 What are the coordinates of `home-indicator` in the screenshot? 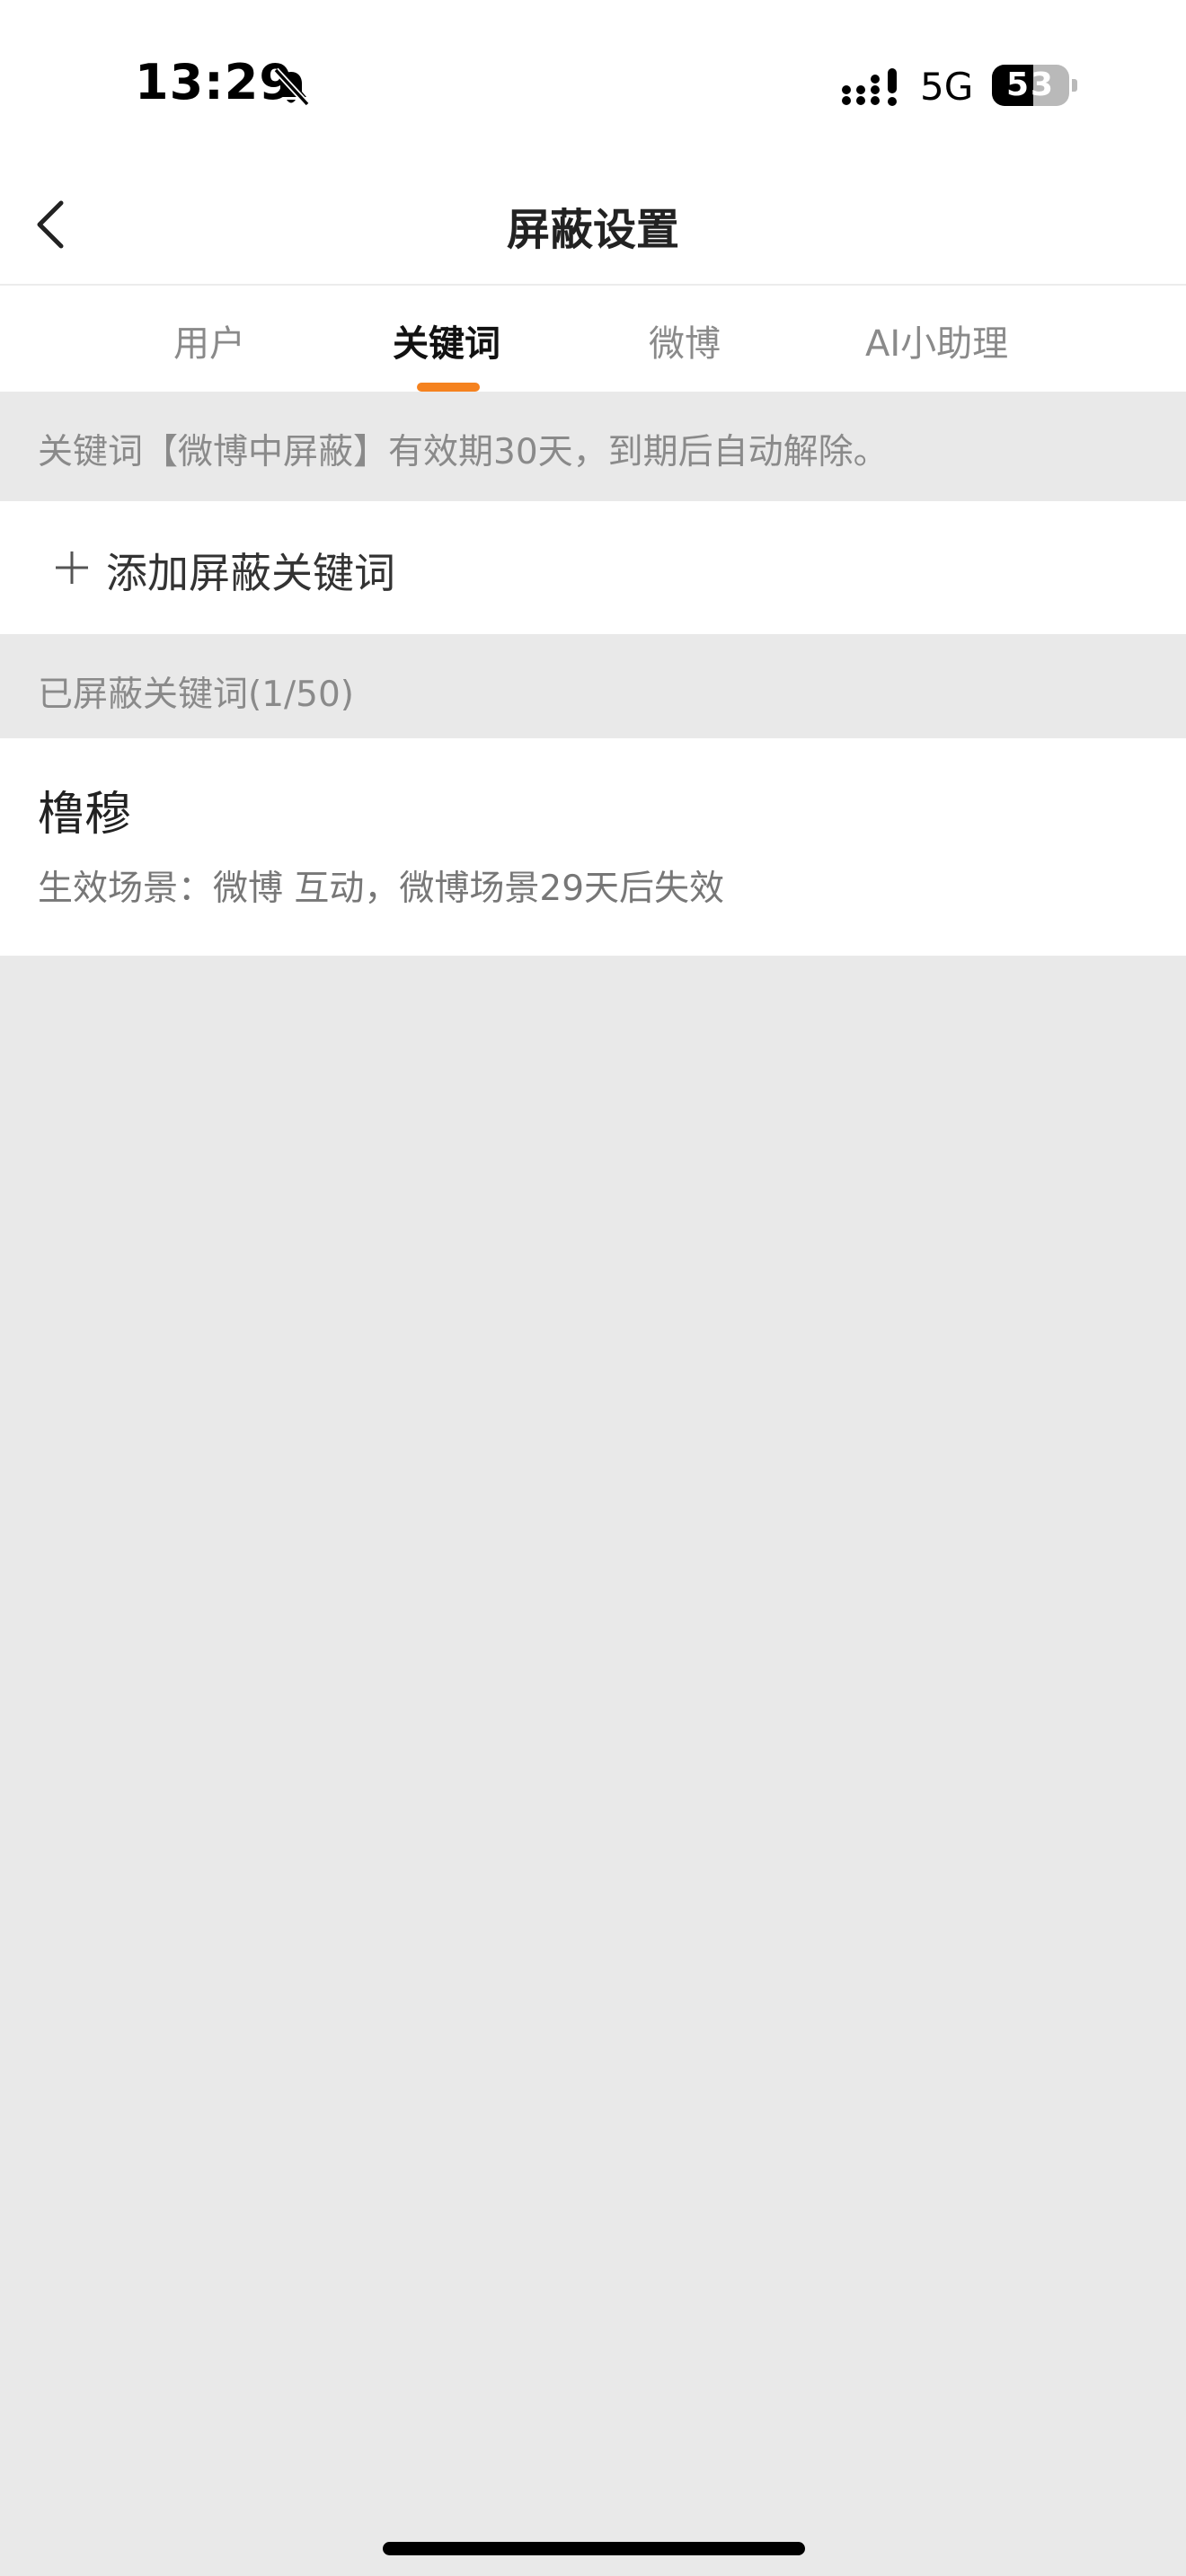 It's located at (594, 2548).